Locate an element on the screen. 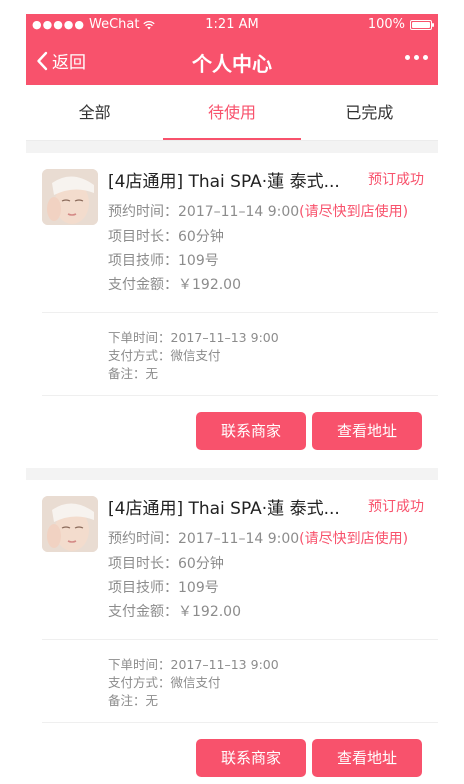  back-button: 返回 is located at coordinates (61, 60).